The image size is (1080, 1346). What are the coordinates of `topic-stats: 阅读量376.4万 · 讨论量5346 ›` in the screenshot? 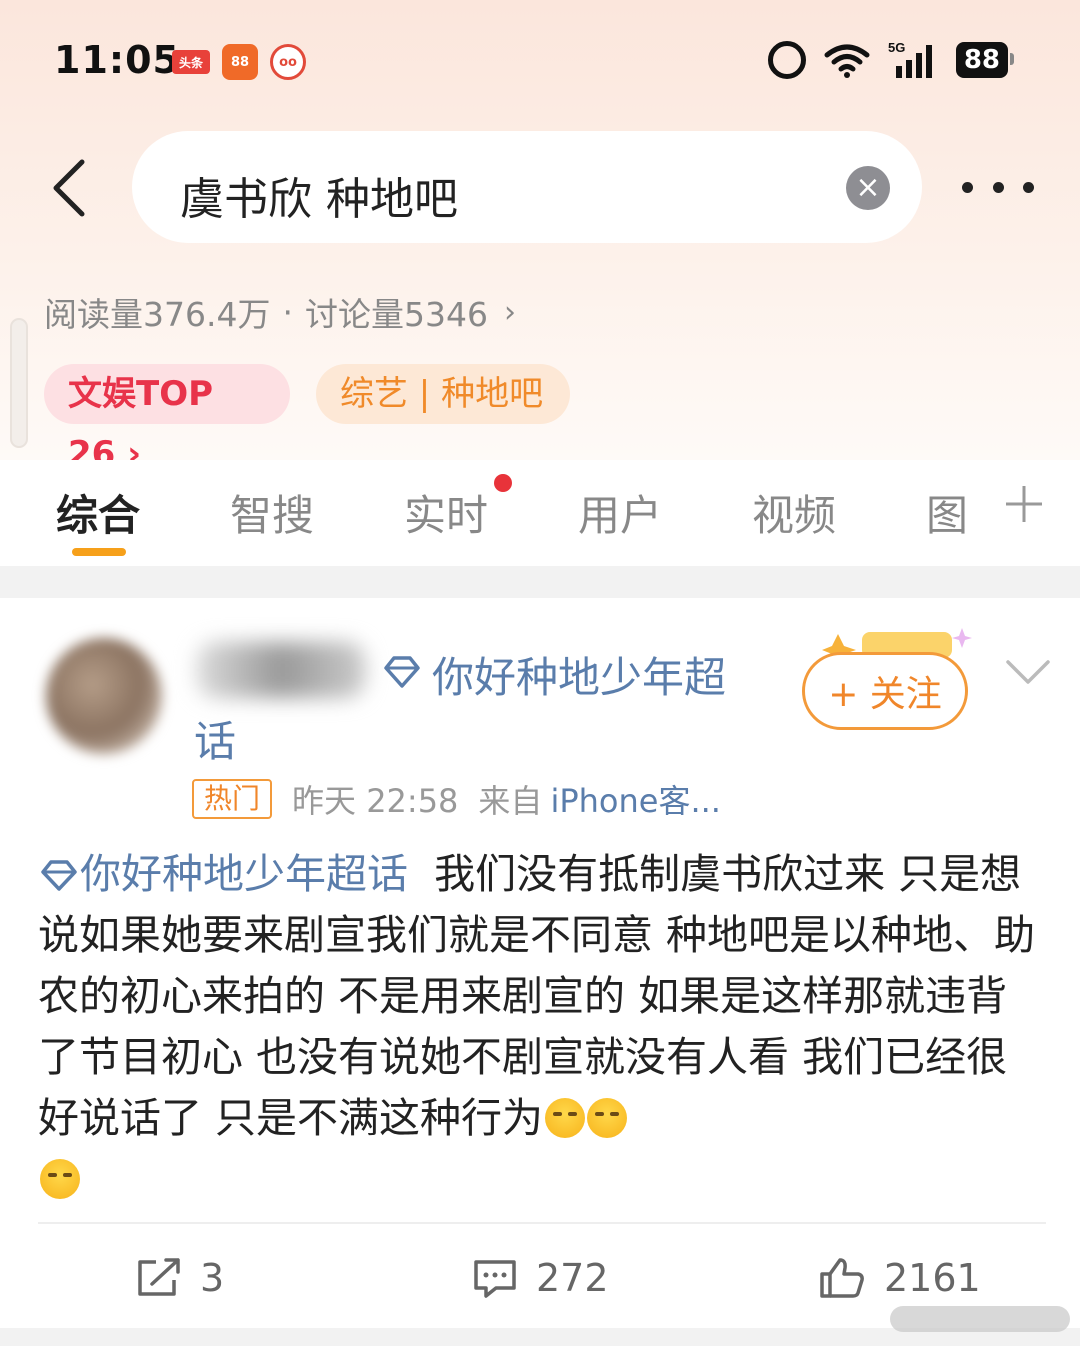 It's located at (280, 312).